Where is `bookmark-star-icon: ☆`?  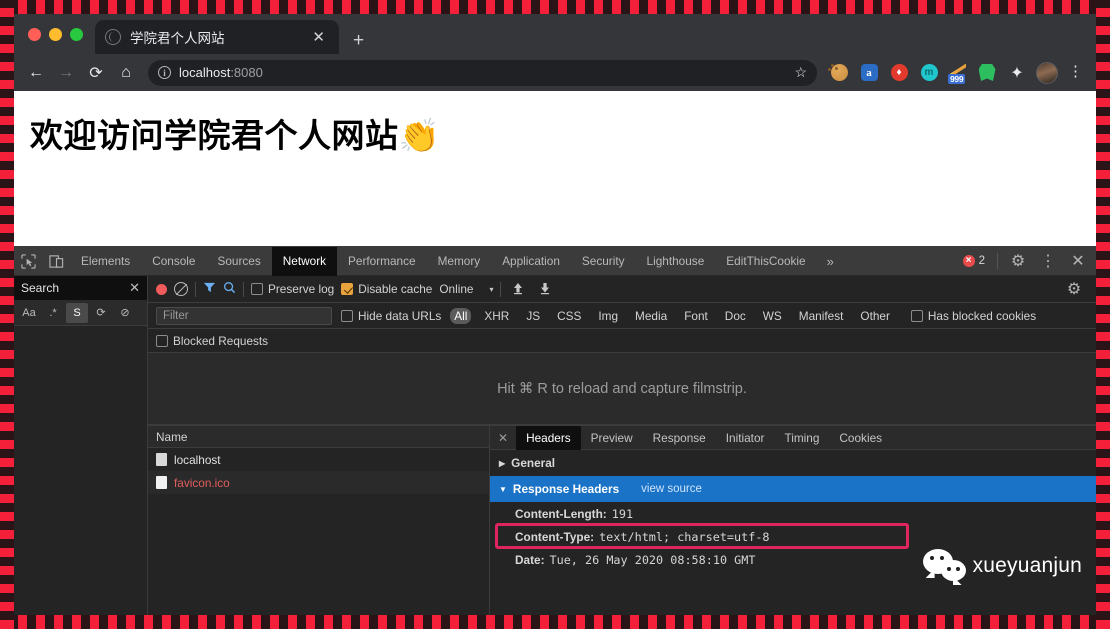
bookmark-star-icon: ☆ is located at coordinates (800, 72).